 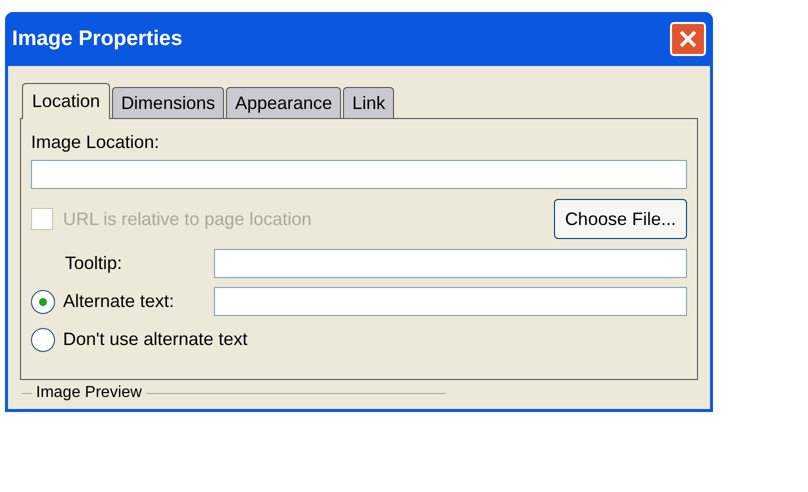 What do you see at coordinates (89, 393) in the screenshot?
I see `group-label: Image Preview` at bounding box center [89, 393].